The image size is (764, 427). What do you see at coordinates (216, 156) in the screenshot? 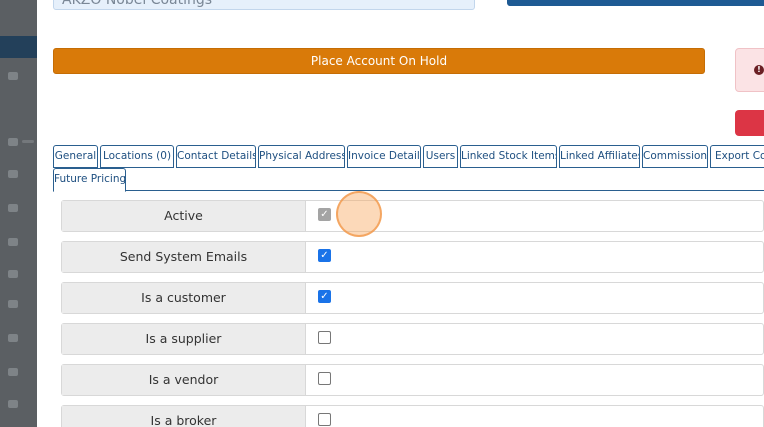
I see `tab-contact-details: Contact Details` at bounding box center [216, 156].